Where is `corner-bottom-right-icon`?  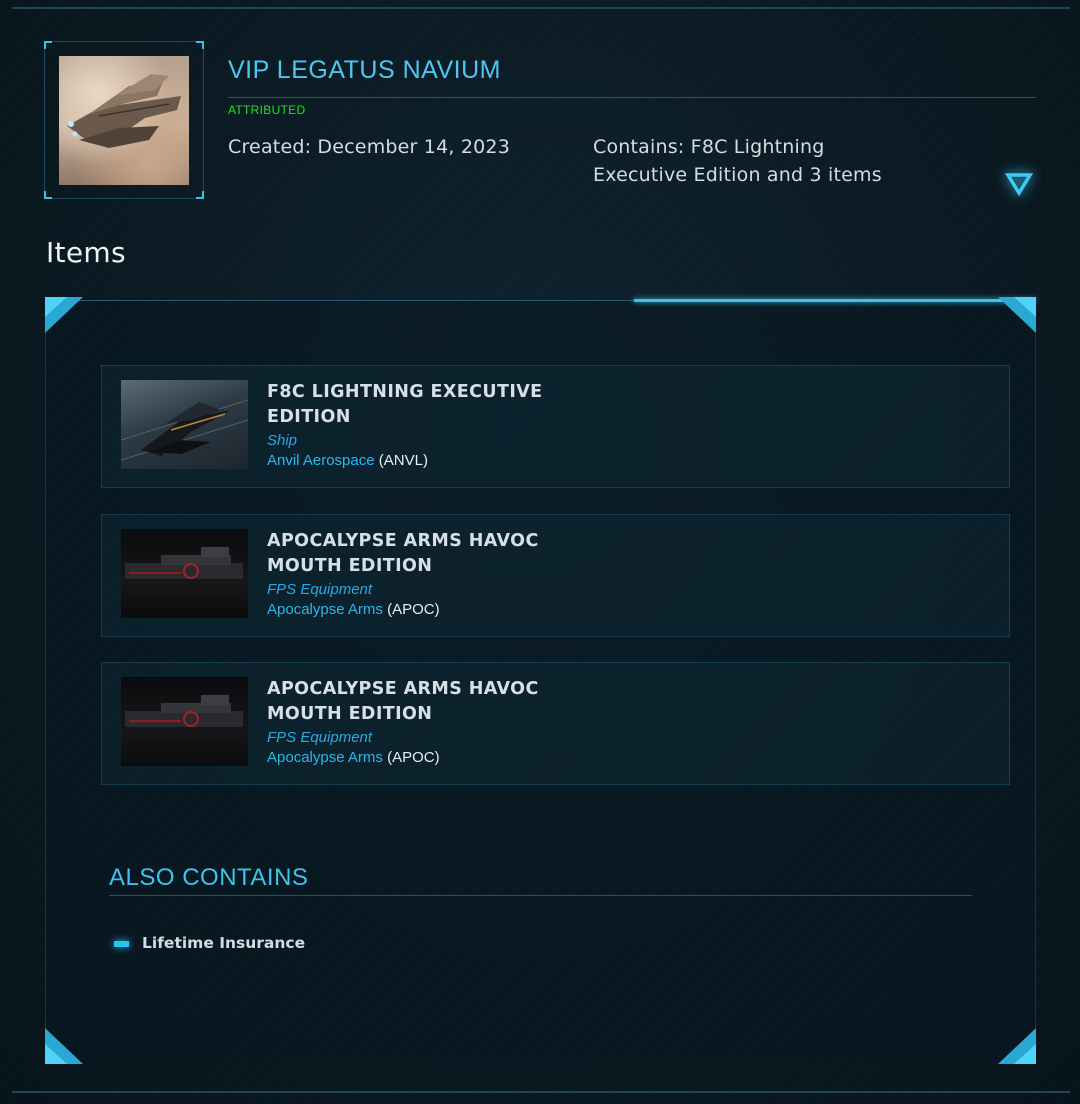 corner-bottom-right-icon is located at coordinates (1017, 1046).